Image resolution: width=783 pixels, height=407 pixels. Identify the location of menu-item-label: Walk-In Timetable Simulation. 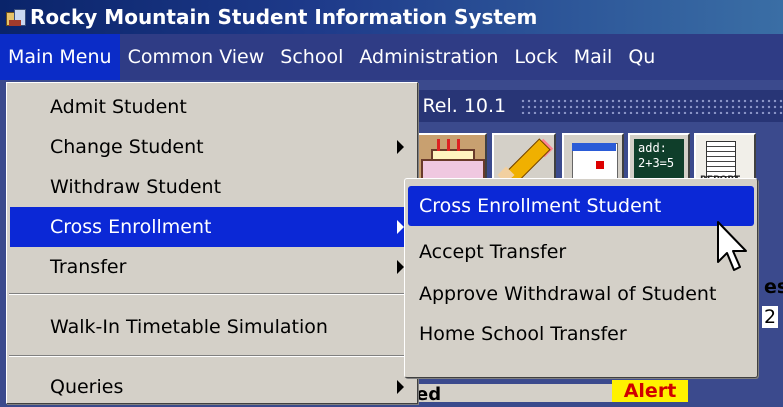
(189, 327).